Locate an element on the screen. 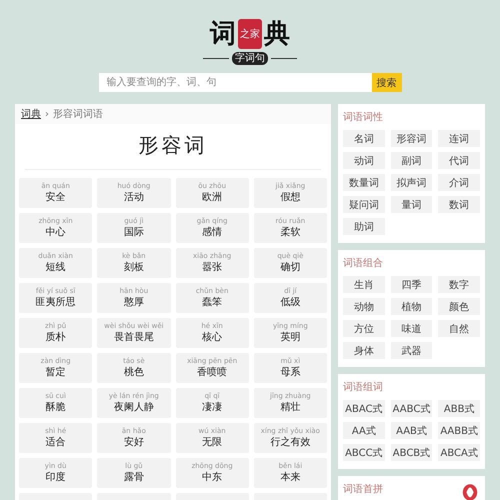 The height and width of the screenshot is (500, 500). sidebar-title: 词语首拼 is located at coordinates (363, 489).